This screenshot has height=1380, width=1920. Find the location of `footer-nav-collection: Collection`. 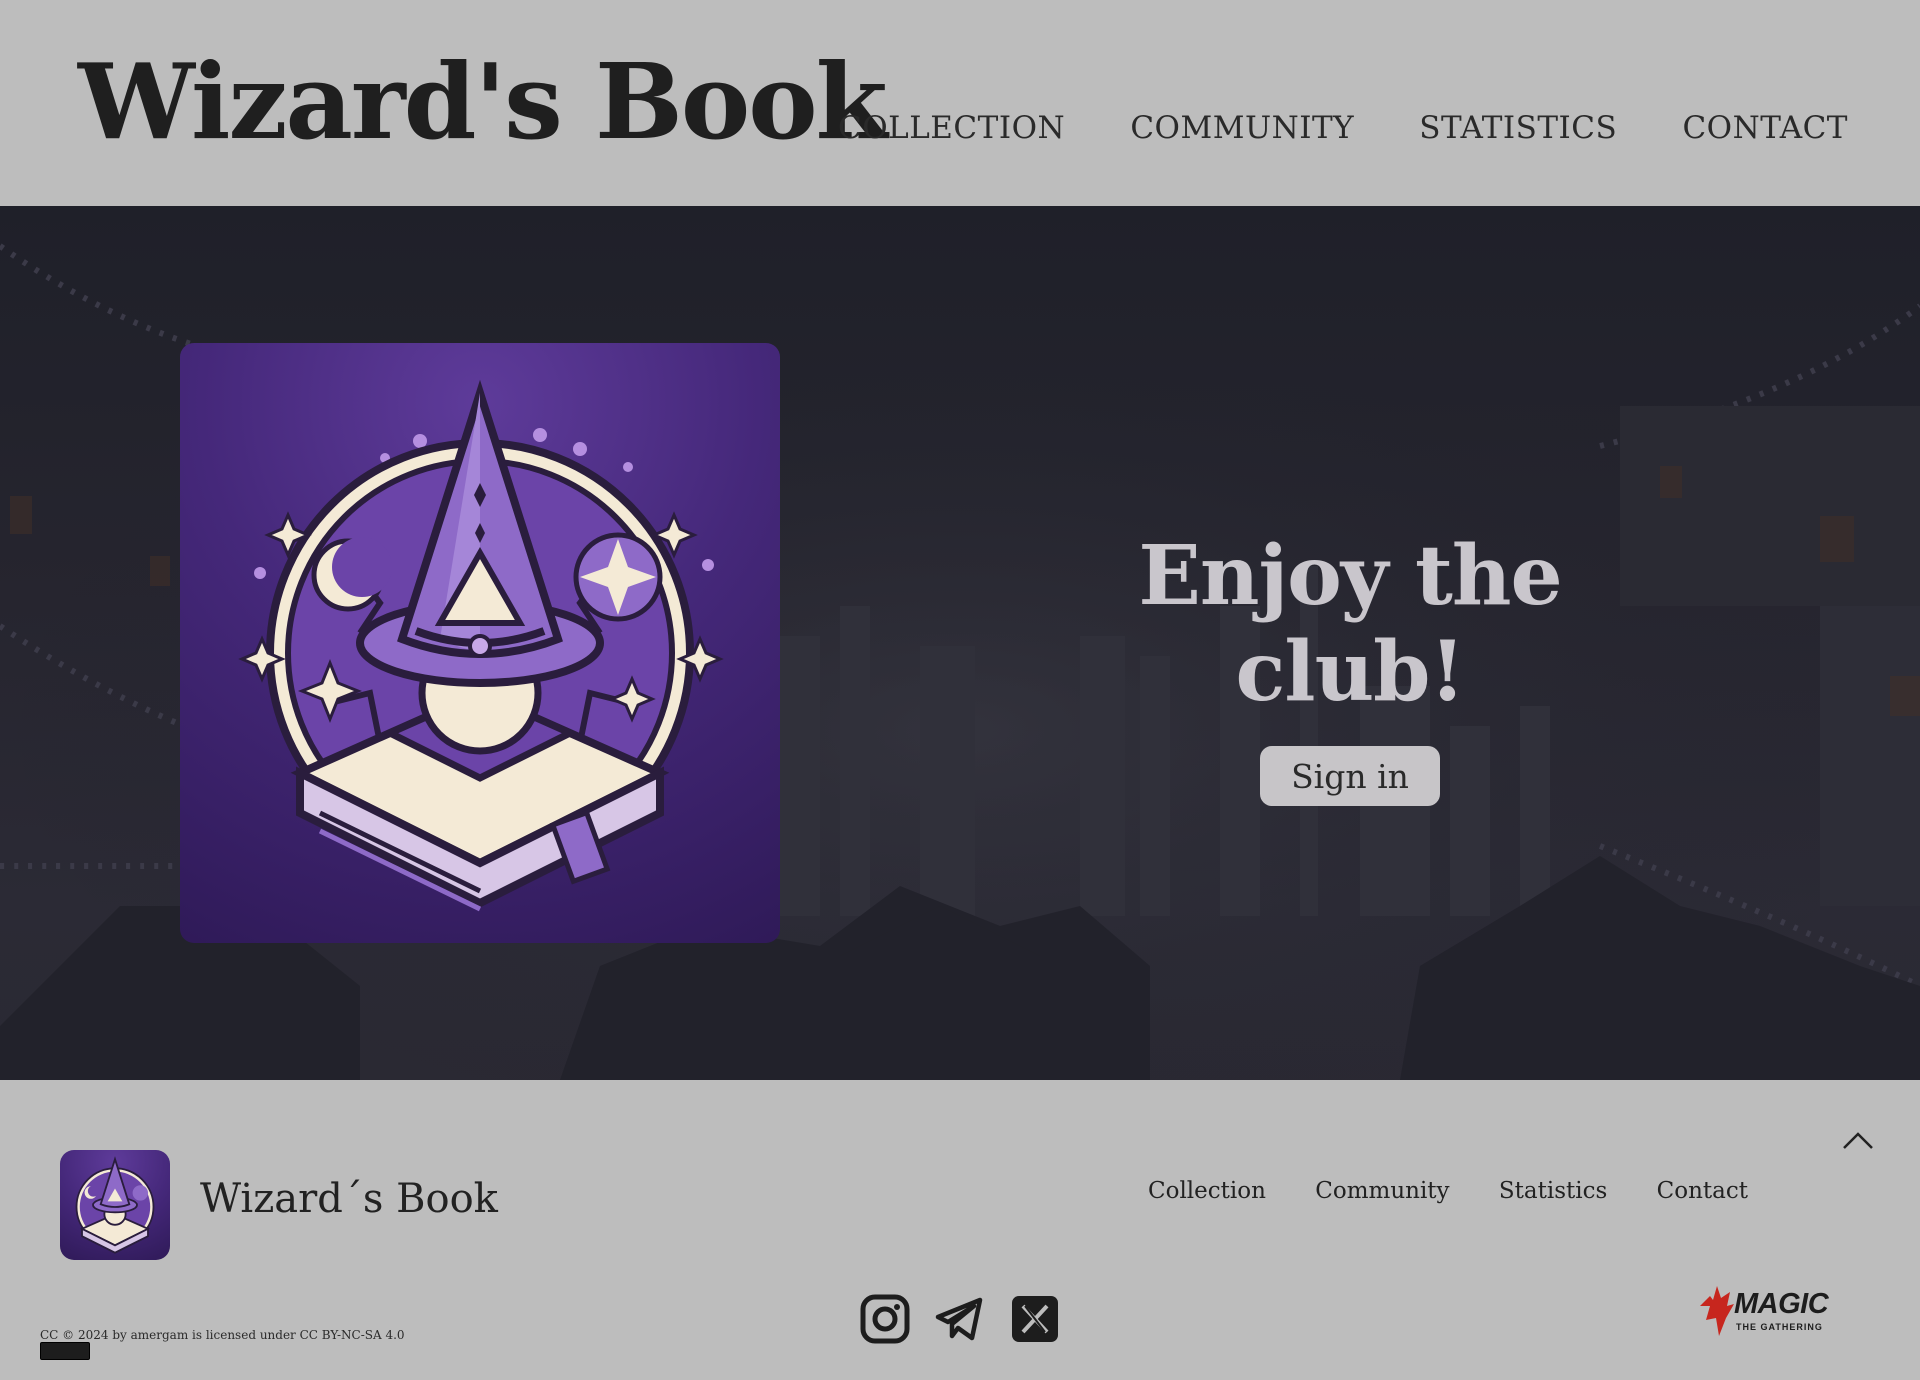

footer-nav-collection: Collection is located at coordinates (1207, 1191).